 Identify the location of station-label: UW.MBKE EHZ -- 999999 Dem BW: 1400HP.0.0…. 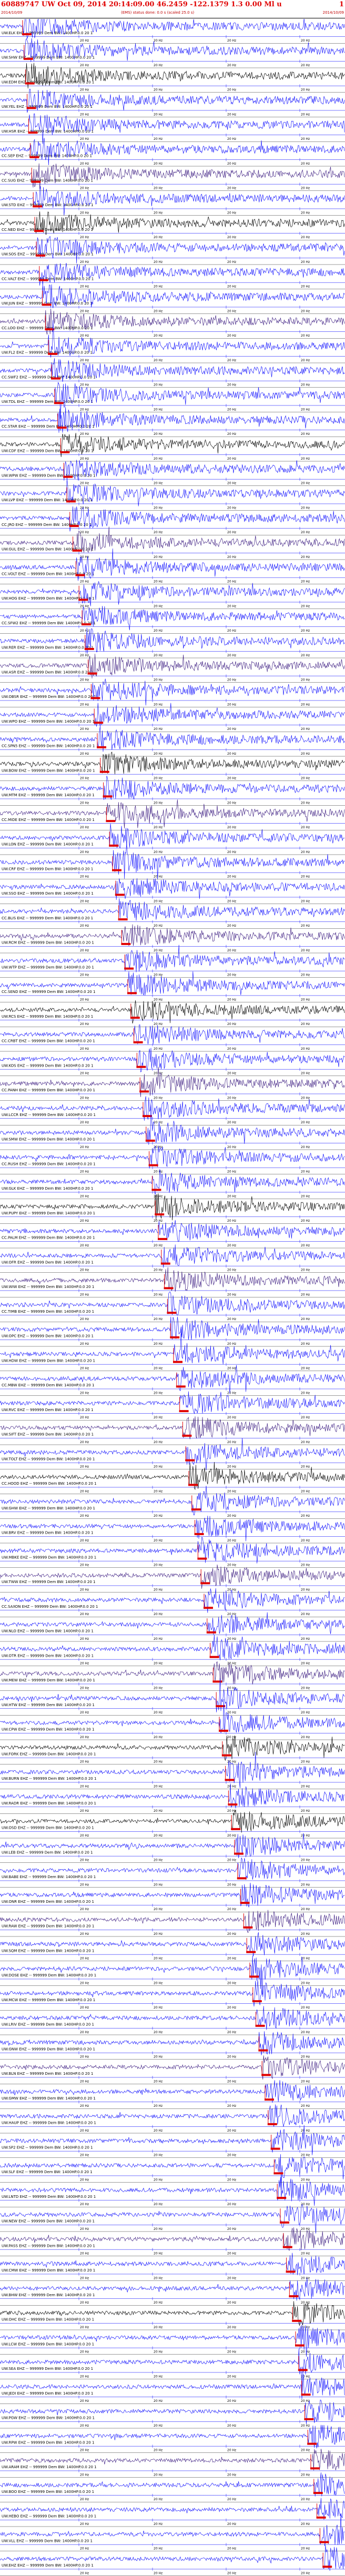
(49, 1557).